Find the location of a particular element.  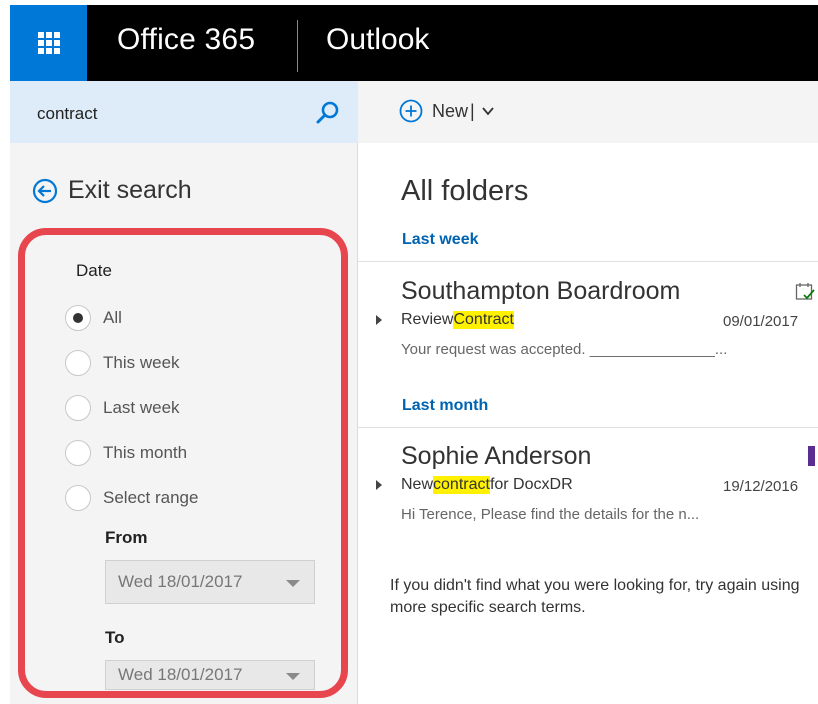

date-option-label: All is located at coordinates (112, 317).